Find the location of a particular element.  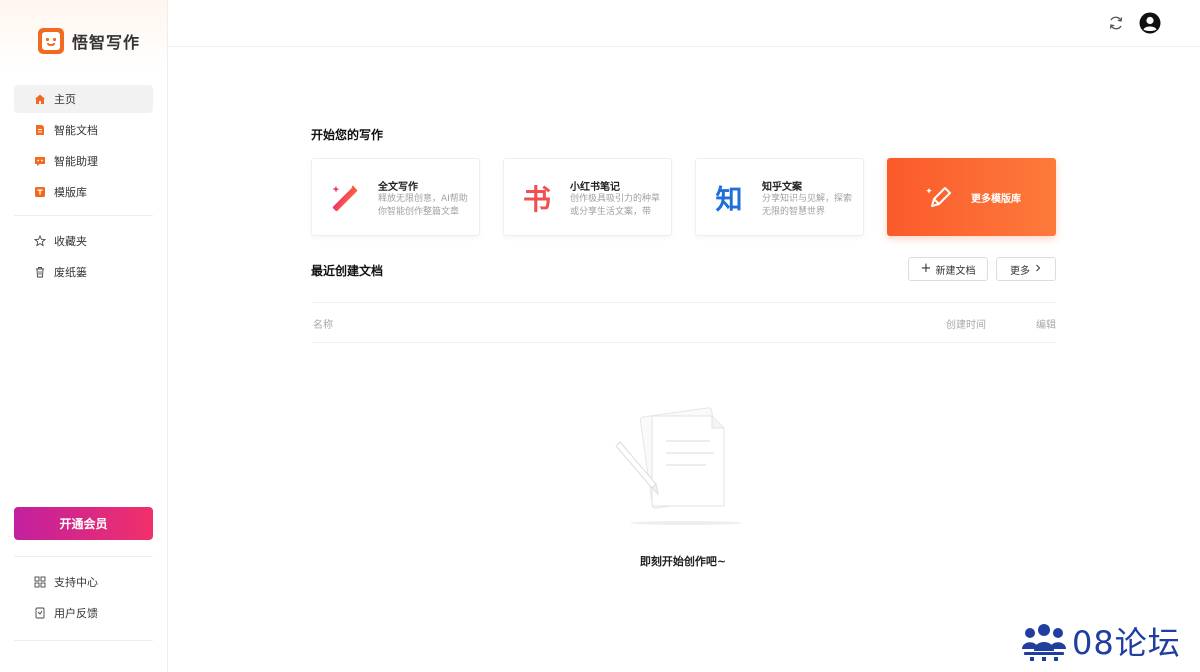

refresh-icon is located at coordinates (1116, 23).